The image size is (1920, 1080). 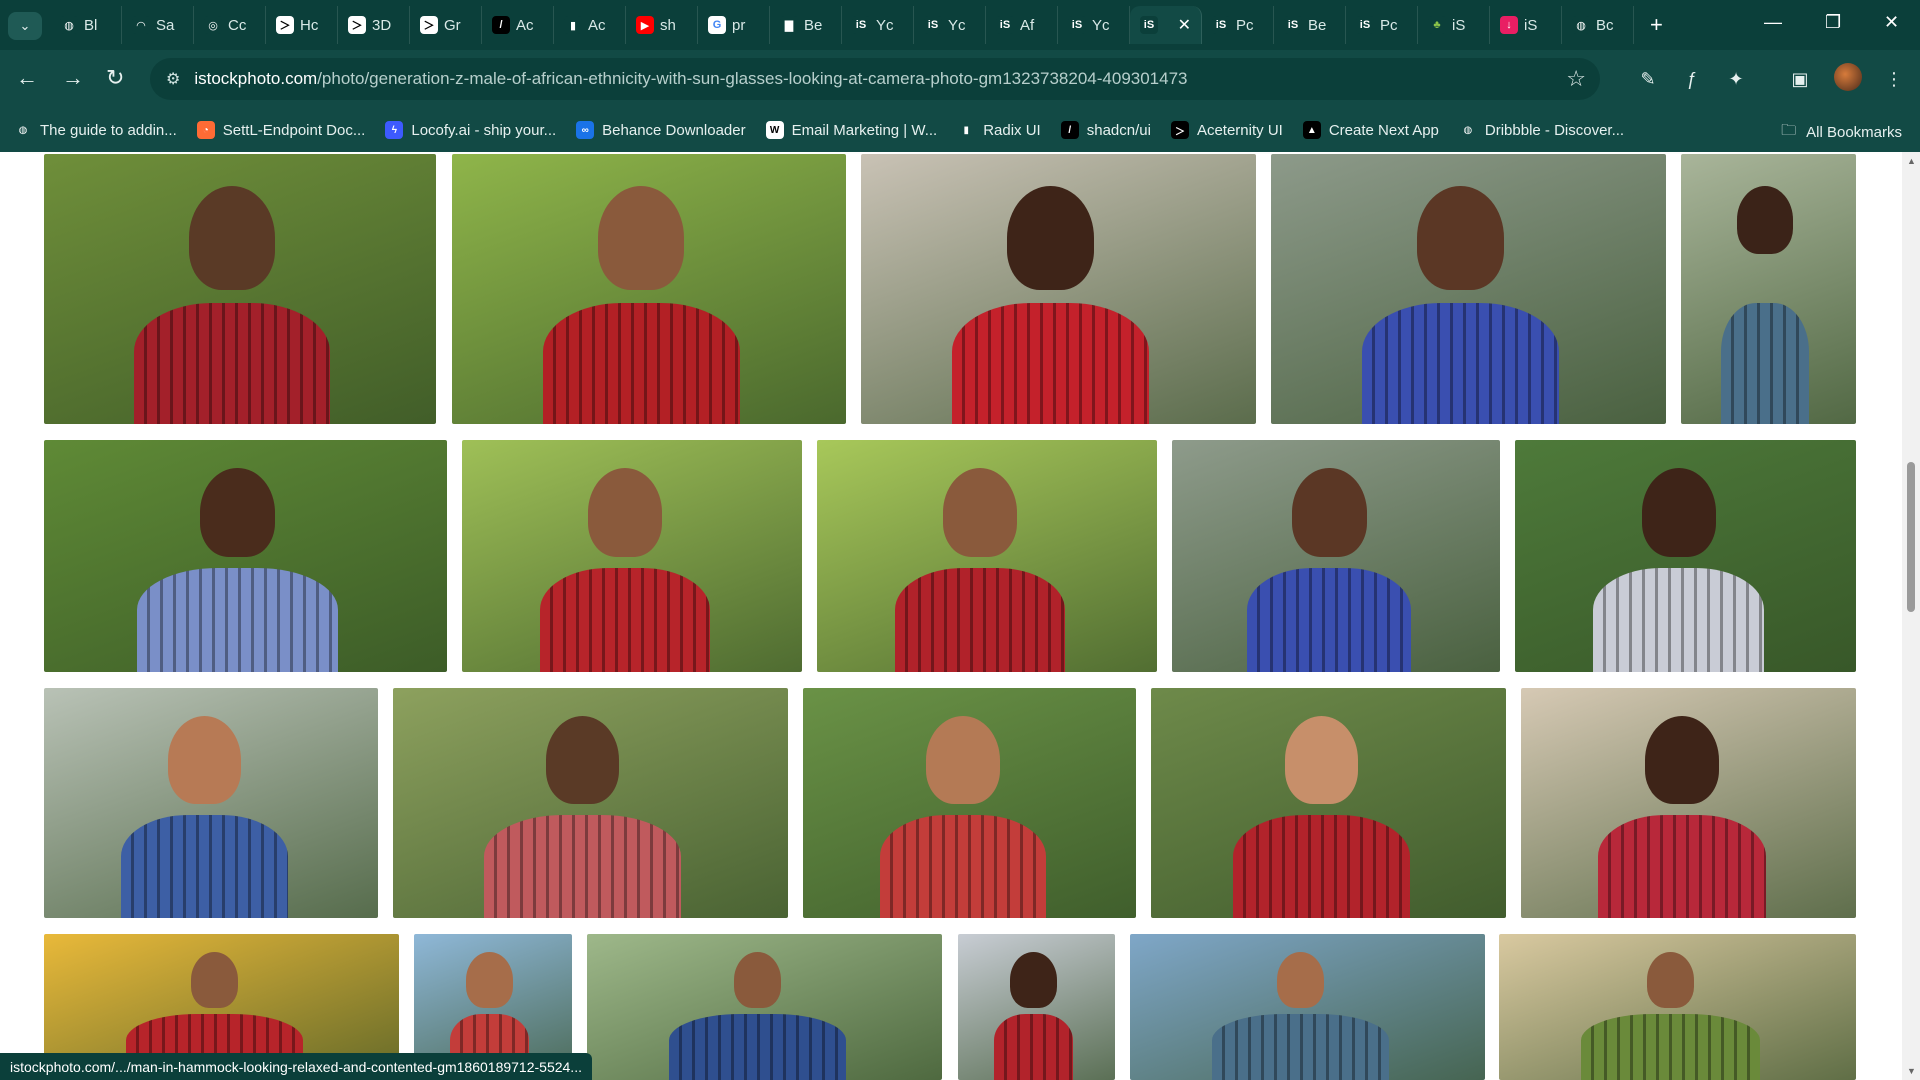 What do you see at coordinates (357, 25) in the screenshot?
I see `terminal-icon: ＞` at bounding box center [357, 25].